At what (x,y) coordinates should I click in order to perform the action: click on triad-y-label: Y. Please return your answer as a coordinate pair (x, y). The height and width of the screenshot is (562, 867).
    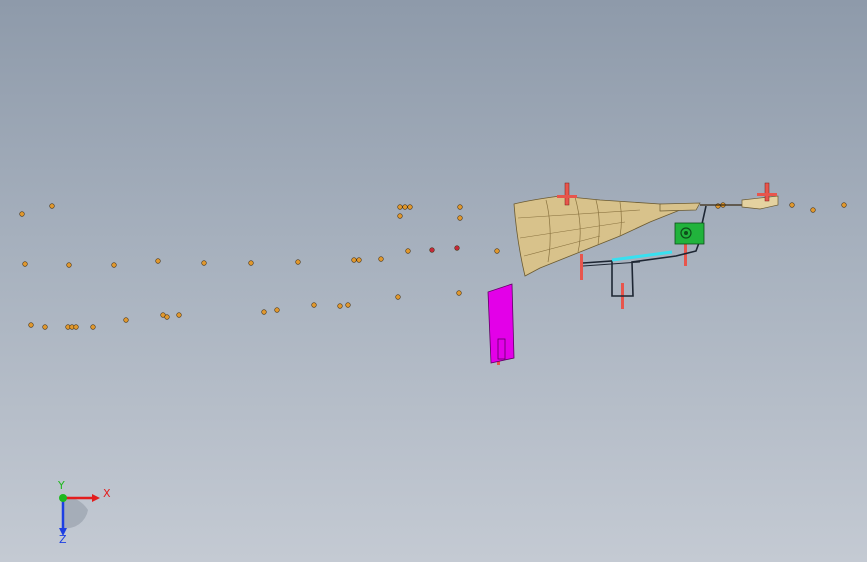
    Looking at the image, I should click on (61, 485).